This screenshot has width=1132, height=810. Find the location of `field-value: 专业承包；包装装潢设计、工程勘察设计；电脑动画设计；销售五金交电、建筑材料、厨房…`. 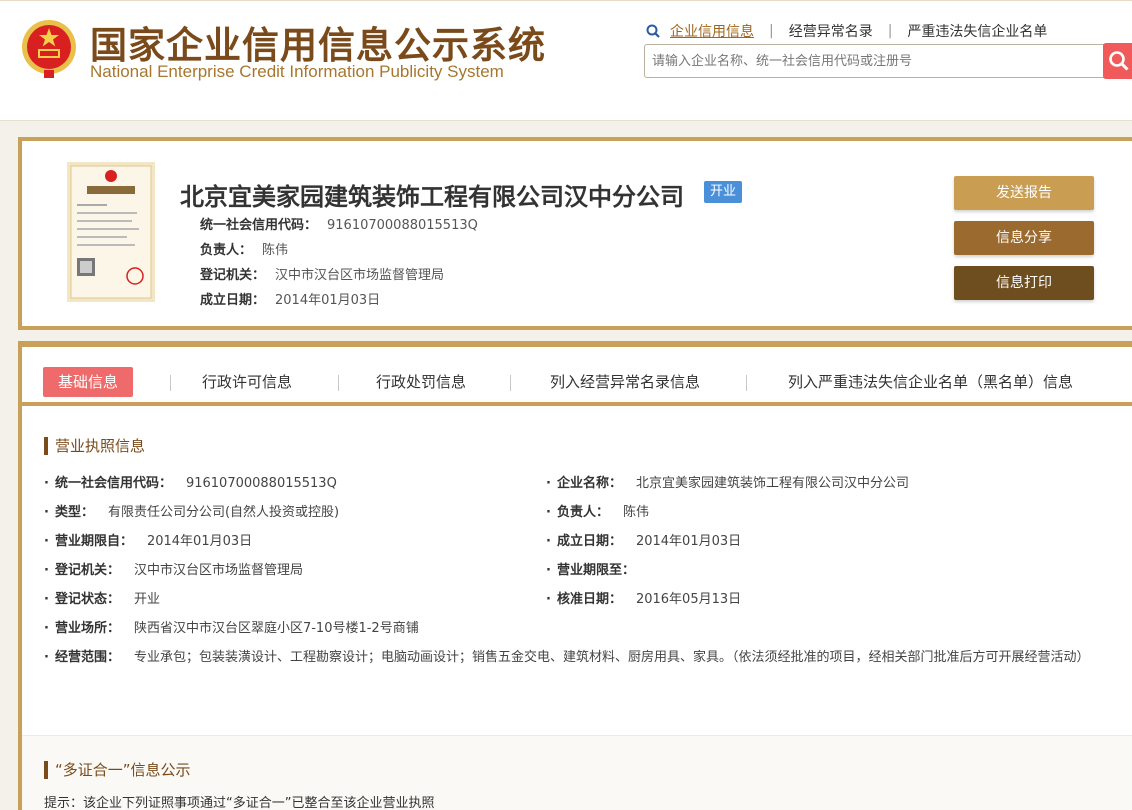

field-value: 专业承包；包装装潢设计、工程勘察设计；电脑动画设计；销售五金交电、建筑材料、厨房… is located at coordinates (611, 657).